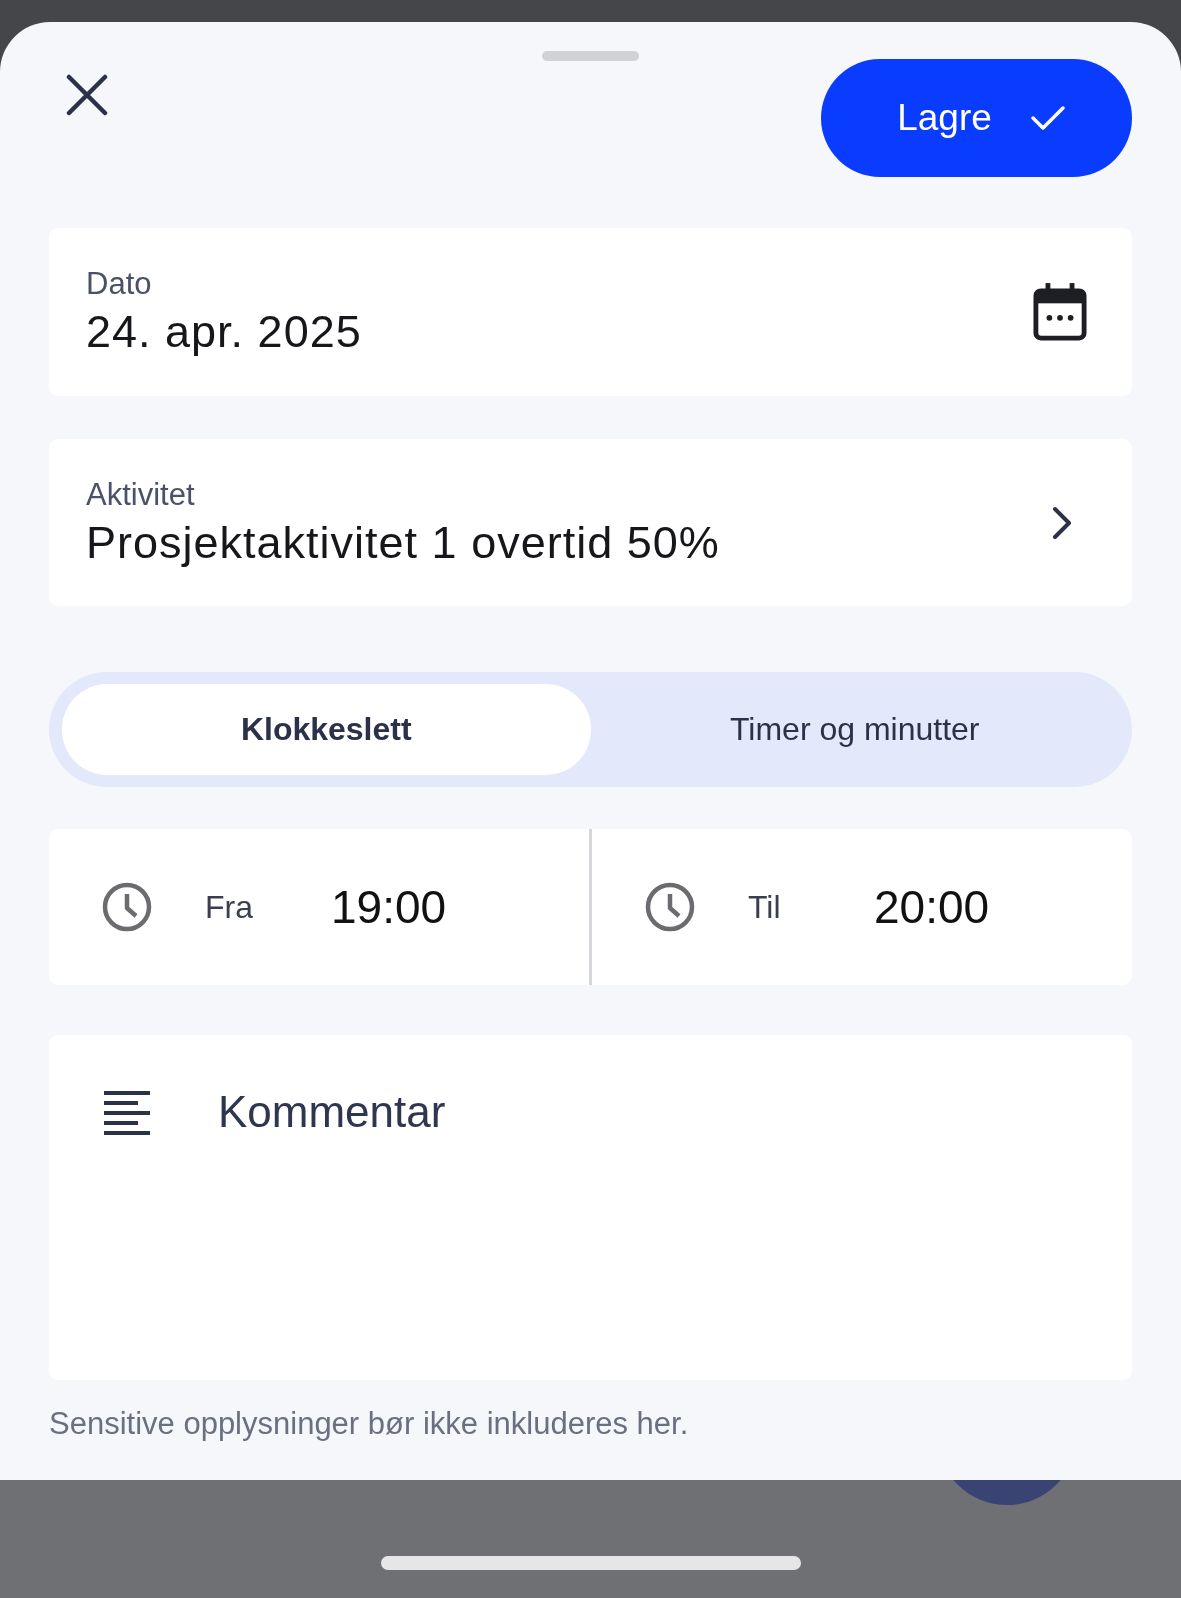  Describe the element at coordinates (389, 907) in the screenshot. I see `time-value: 19:00` at that location.